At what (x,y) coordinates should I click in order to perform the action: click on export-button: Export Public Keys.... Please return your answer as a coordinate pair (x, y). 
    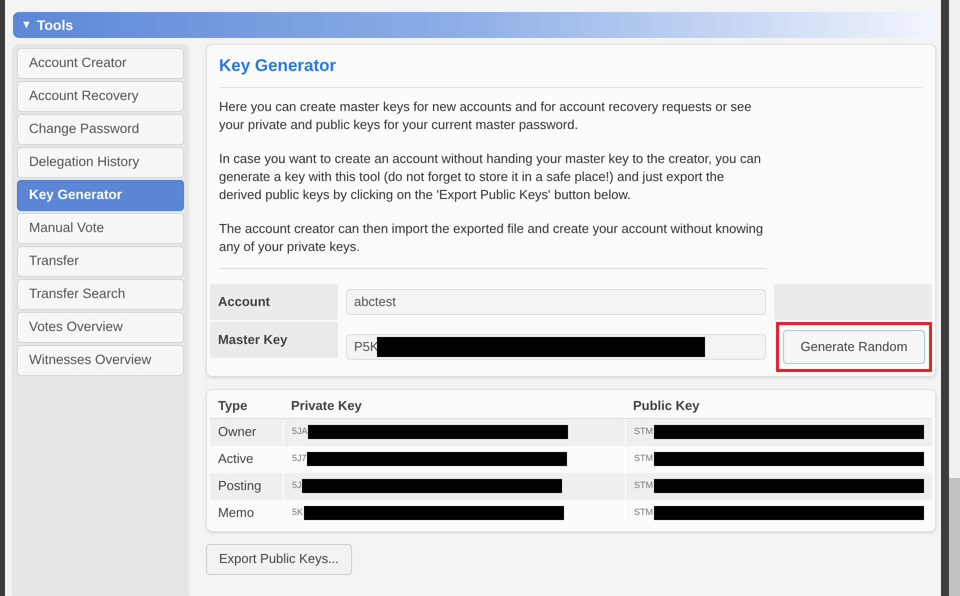
    Looking at the image, I should click on (279, 559).